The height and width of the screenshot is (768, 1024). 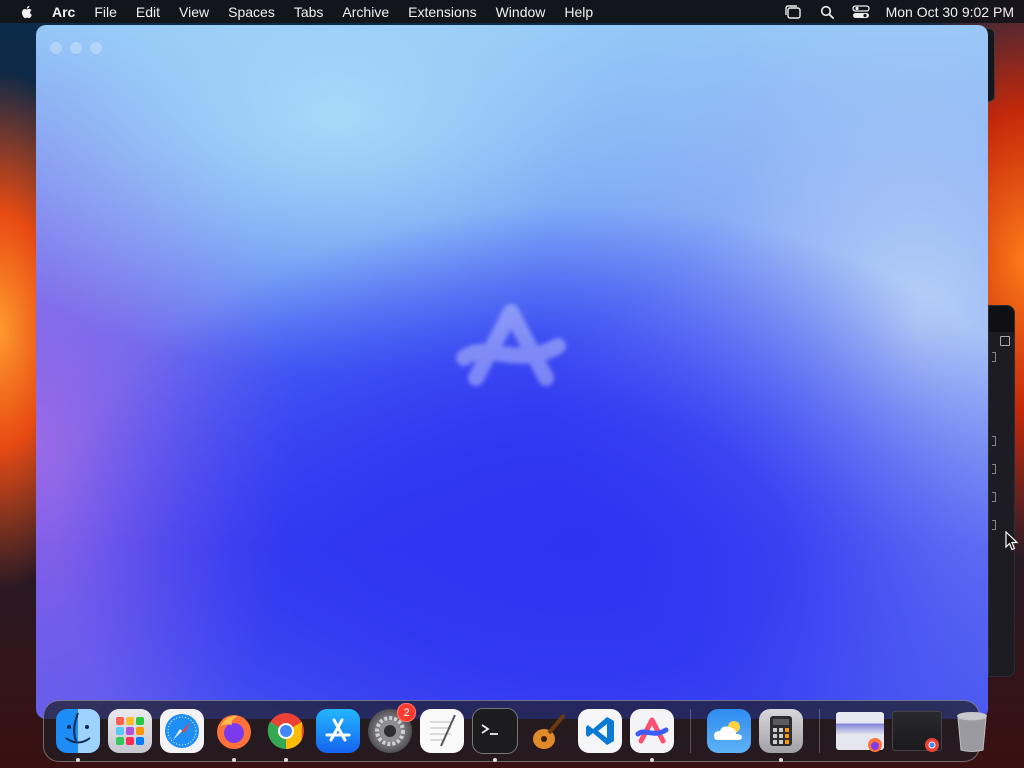 I want to click on background-window-panel, so click(x=1001, y=491).